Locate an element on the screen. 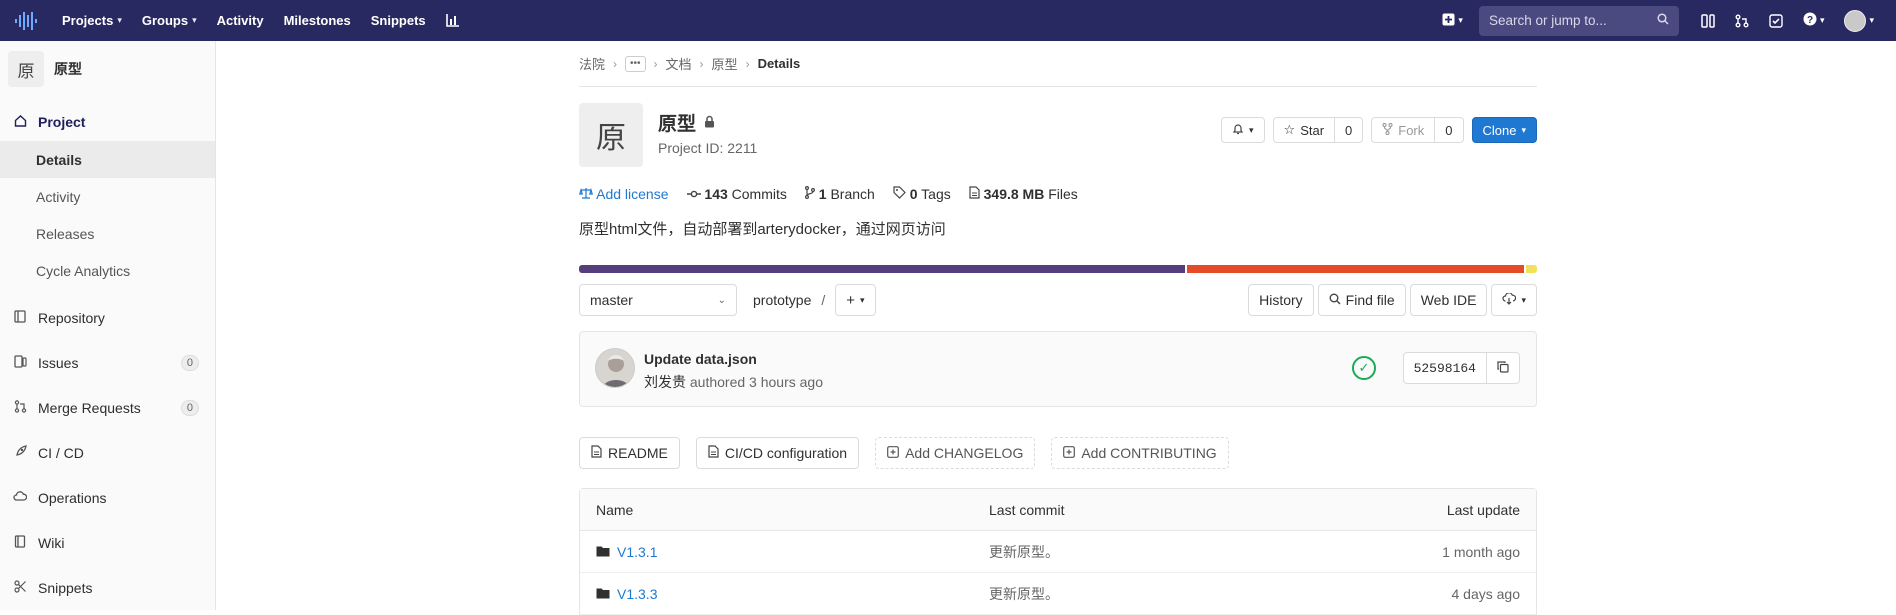 The width and height of the screenshot is (1896, 615). sidebar-item-operations: Operations is located at coordinates (107, 498).